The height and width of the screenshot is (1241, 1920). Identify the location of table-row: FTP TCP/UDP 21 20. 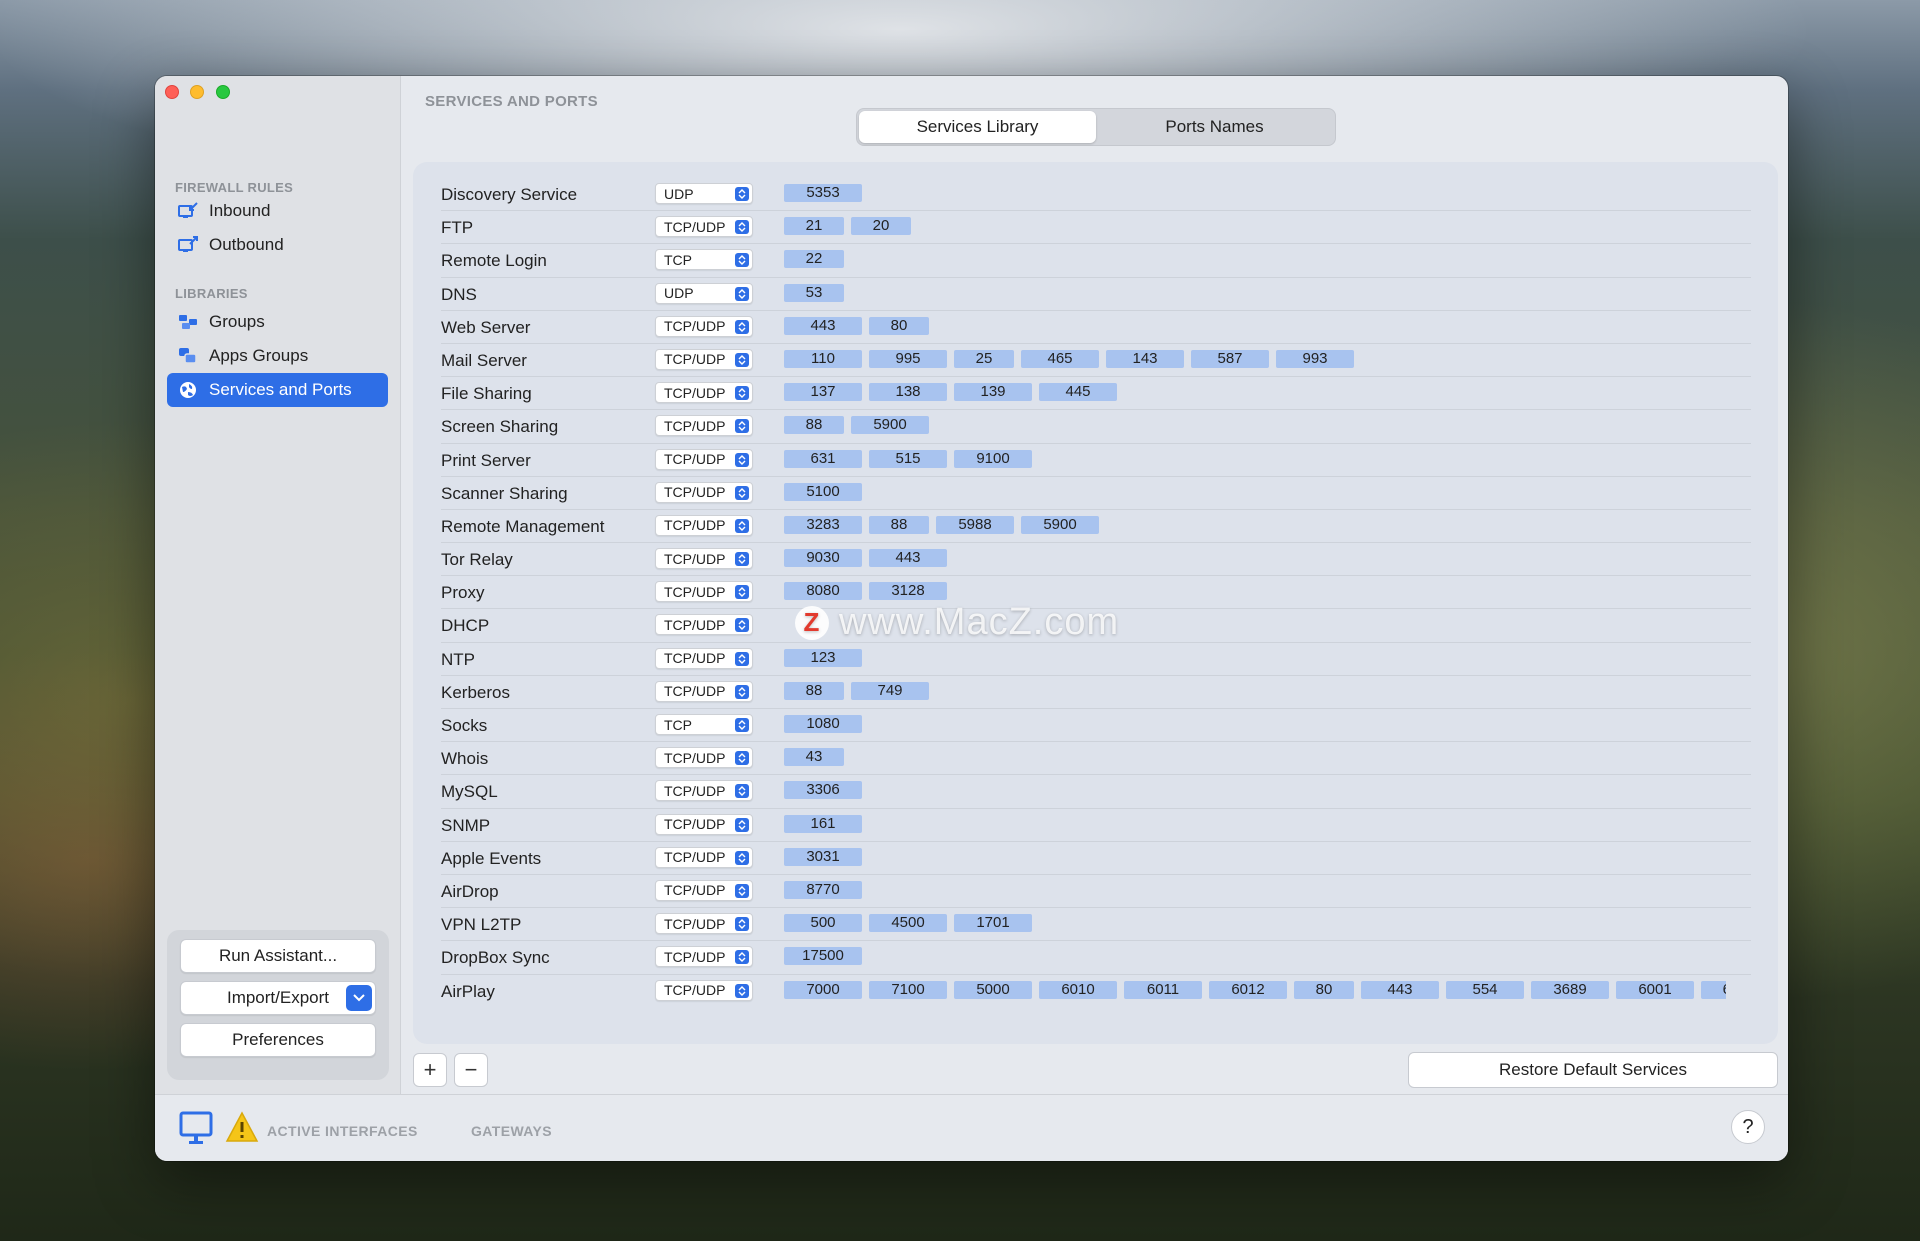
(1096, 228).